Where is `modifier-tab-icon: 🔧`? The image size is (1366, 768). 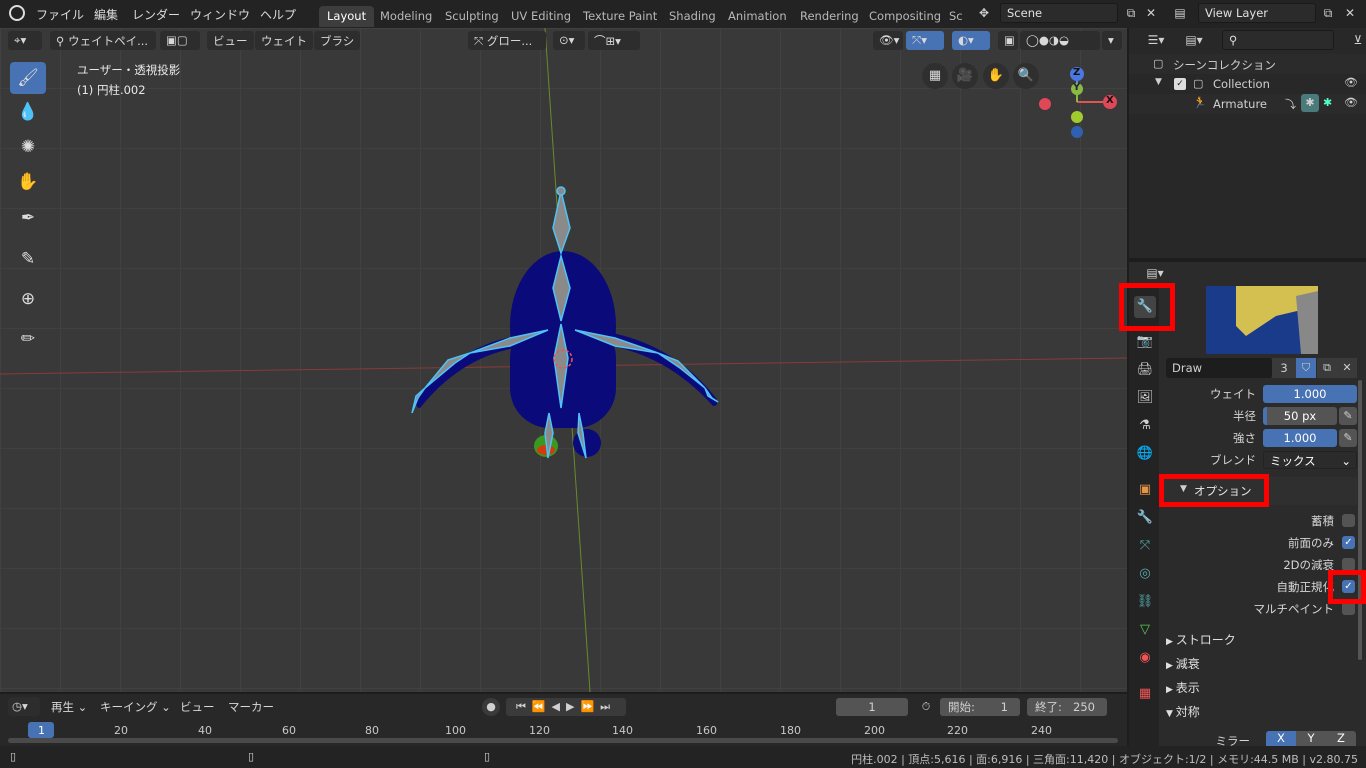
modifier-tab-icon: 🔧 is located at coordinates (1145, 518).